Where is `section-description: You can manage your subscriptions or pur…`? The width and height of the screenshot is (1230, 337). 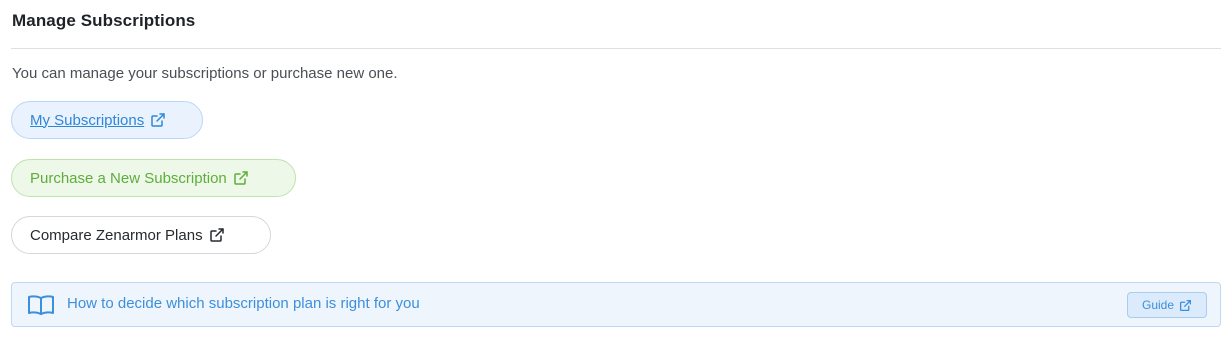
section-description: You can manage your subscriptions or pur… is located at coordinates (205, 73).